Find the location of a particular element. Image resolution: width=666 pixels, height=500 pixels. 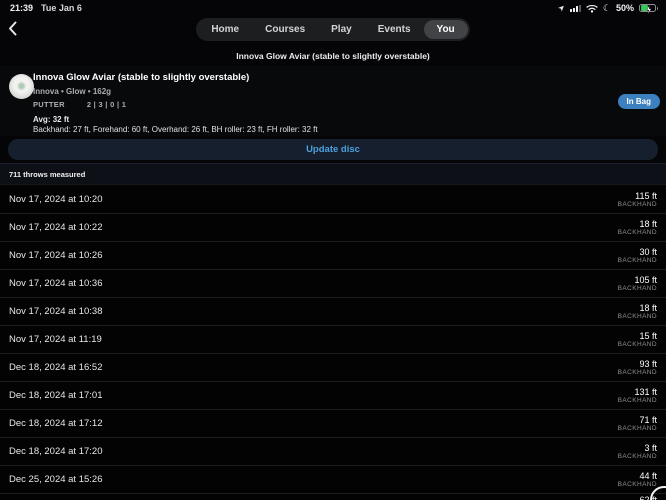

chevron-left-icon is located at coordinates (13, 28).